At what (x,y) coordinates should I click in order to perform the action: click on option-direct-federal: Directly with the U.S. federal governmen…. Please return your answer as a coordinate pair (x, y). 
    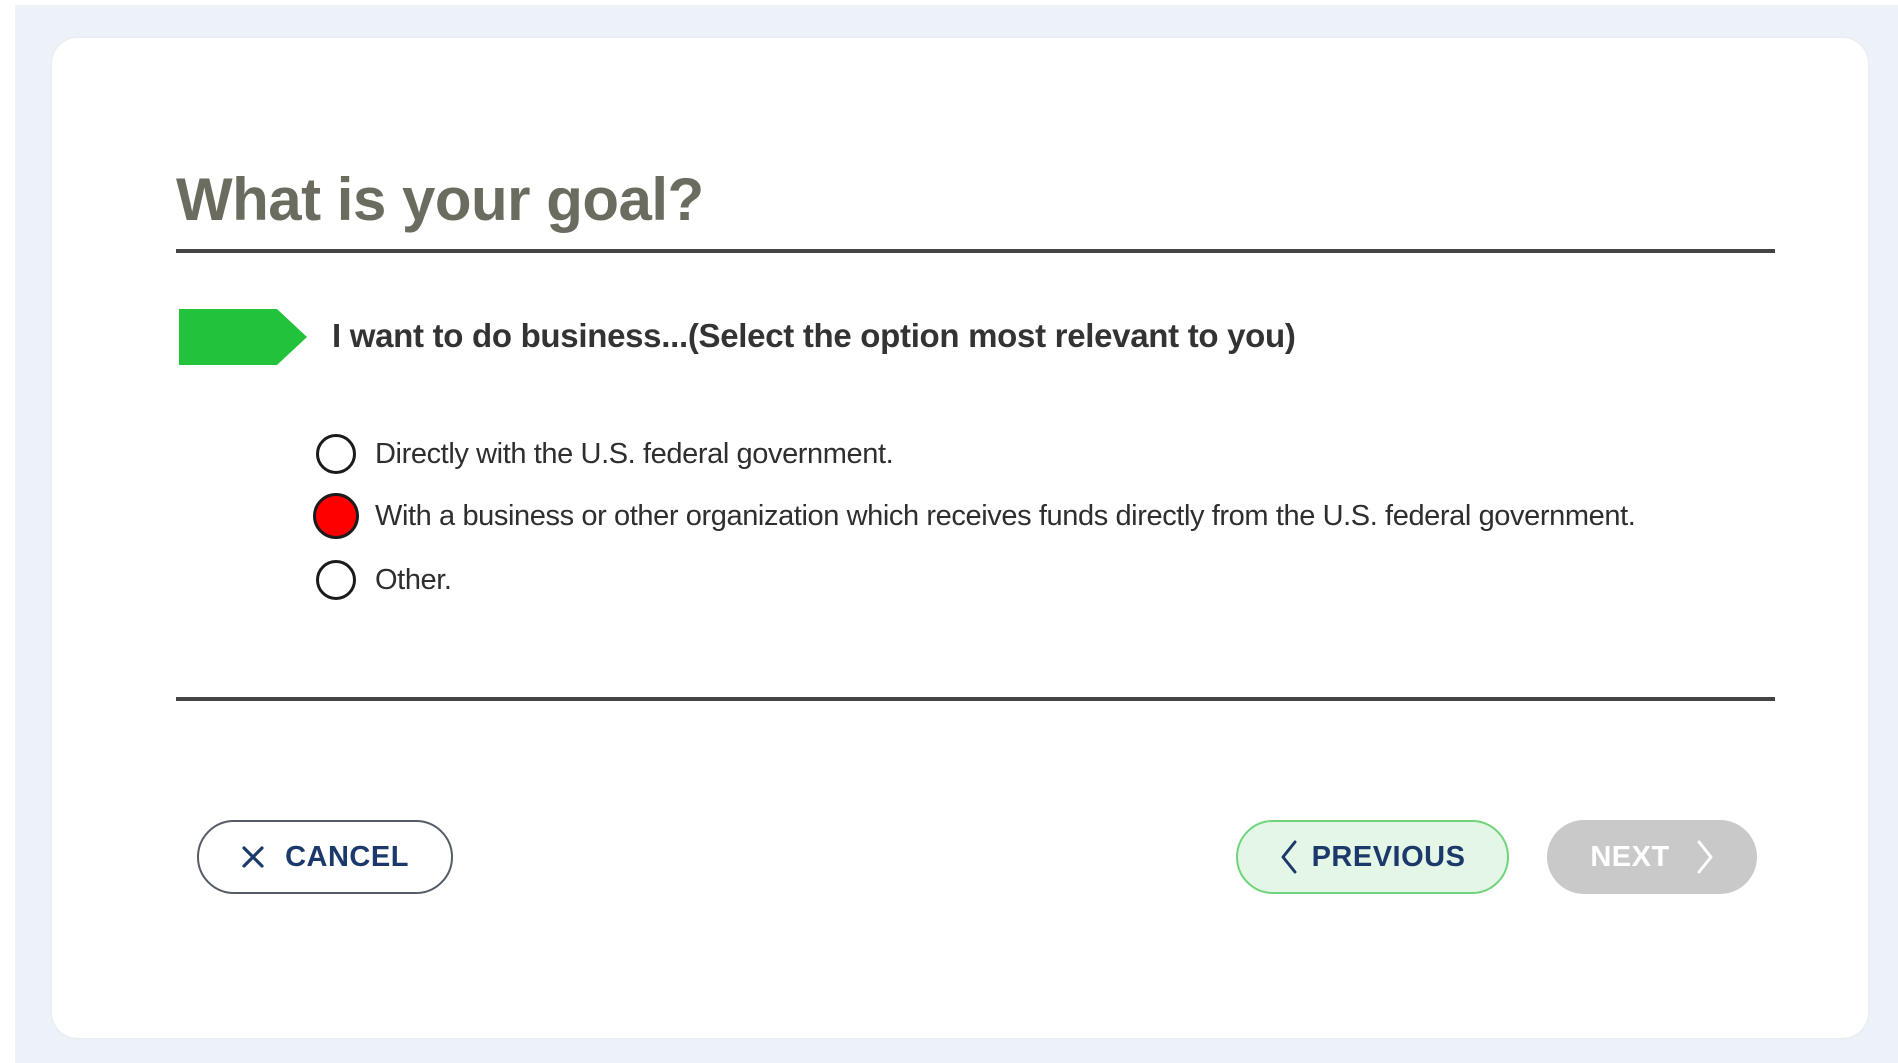
    Looking at the image, I should click on (605, 454).